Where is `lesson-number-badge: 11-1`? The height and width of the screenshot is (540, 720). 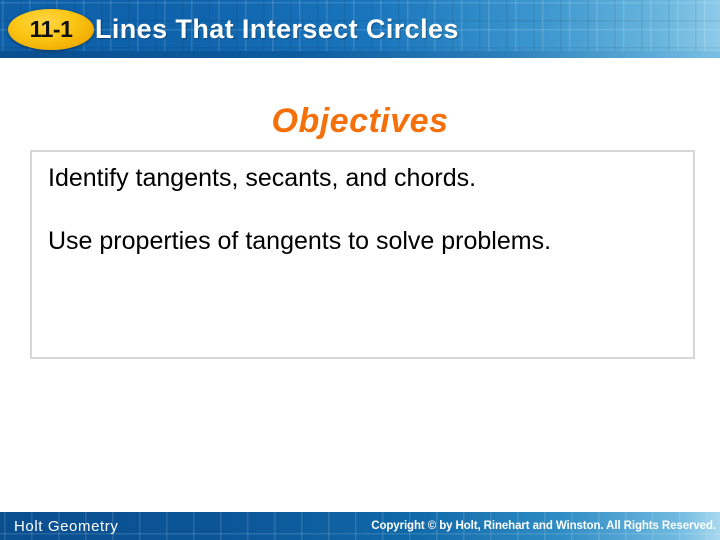 lesson-number-badge: 11-1 is located at coordinates (51, 29).